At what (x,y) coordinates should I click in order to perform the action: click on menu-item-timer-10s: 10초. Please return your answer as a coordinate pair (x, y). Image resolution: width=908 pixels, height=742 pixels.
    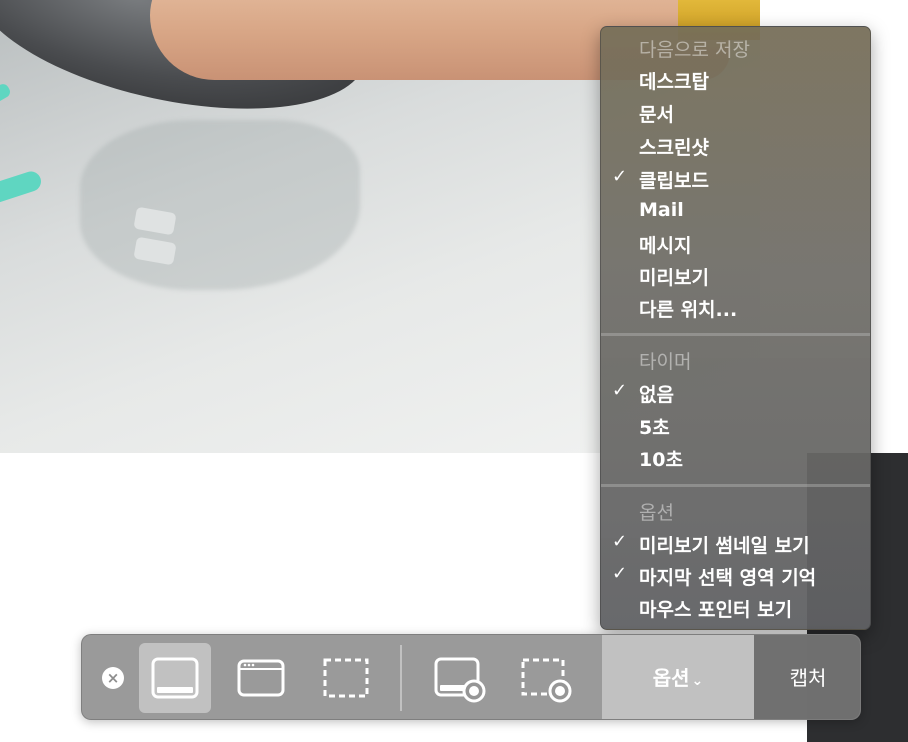
    Looking at the image, I should click on (661, 458).